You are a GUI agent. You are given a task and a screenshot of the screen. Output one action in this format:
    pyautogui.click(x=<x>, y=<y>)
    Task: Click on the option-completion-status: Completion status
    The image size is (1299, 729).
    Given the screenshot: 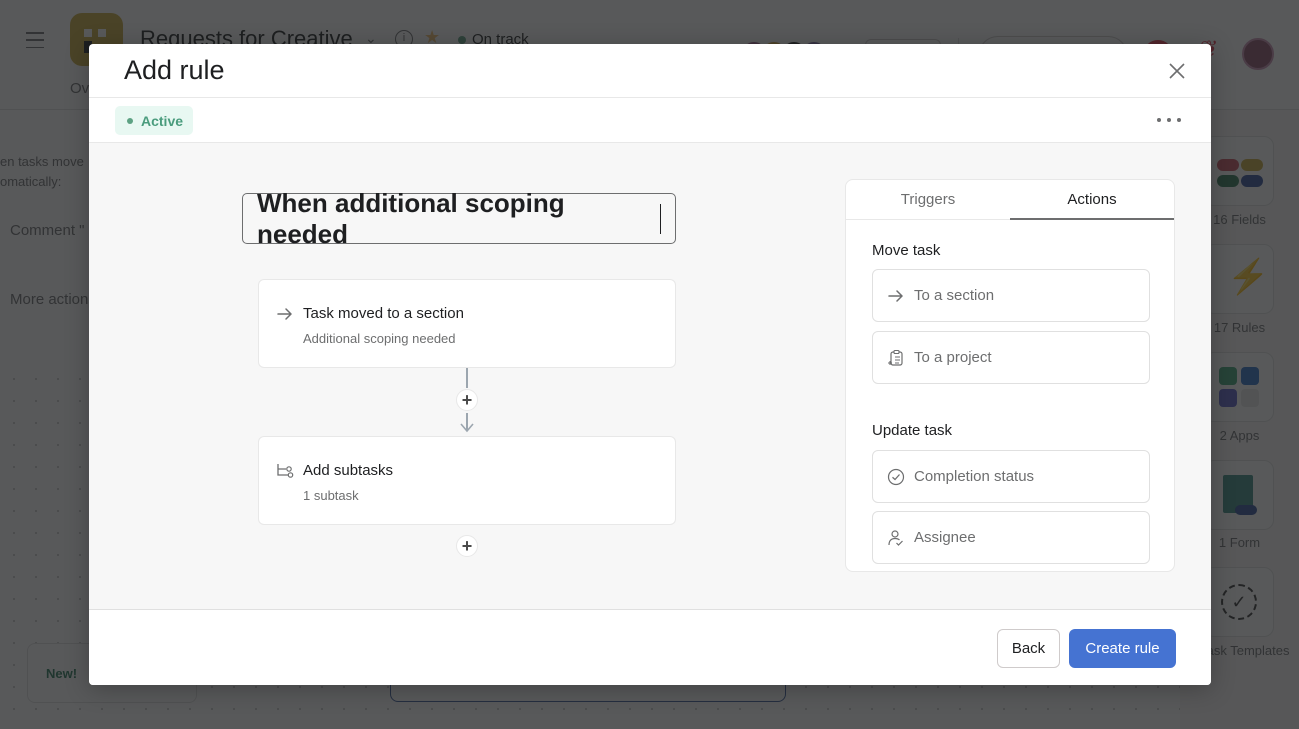 What is the action you would take?
    pyautogui.click(x=1011, y=476)
    